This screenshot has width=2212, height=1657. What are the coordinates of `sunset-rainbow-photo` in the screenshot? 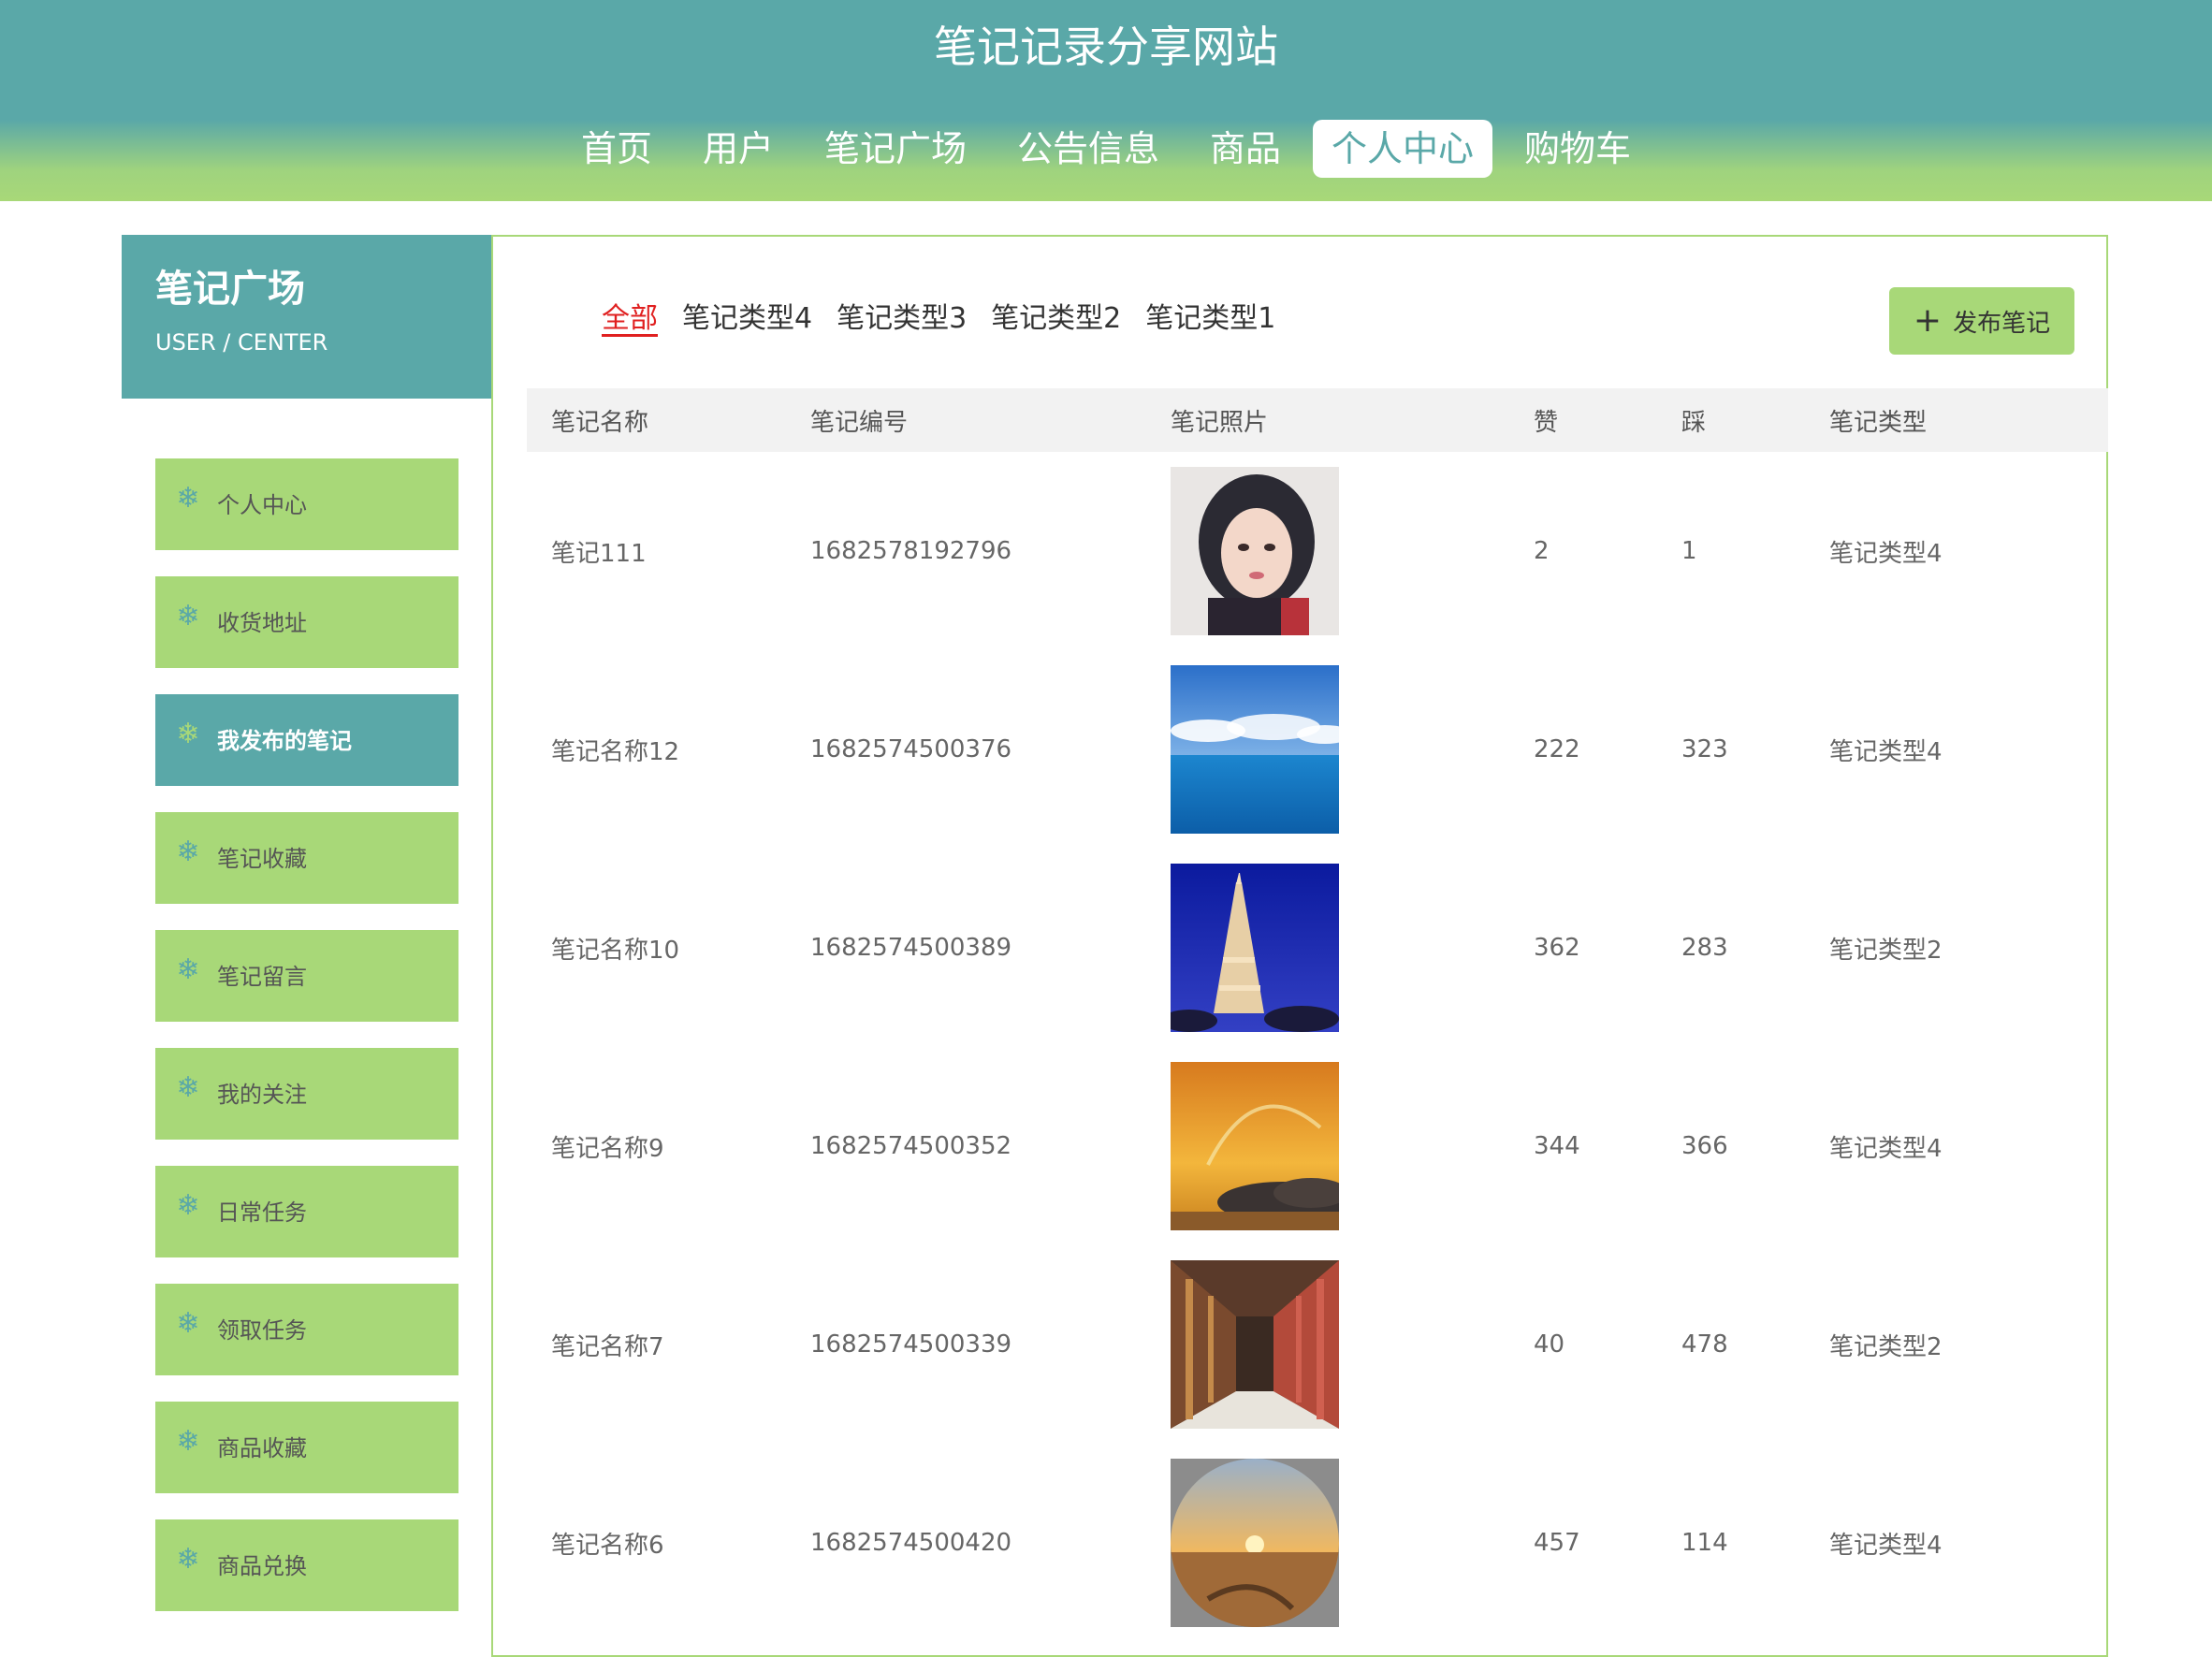 It's located at (1255, 1146).